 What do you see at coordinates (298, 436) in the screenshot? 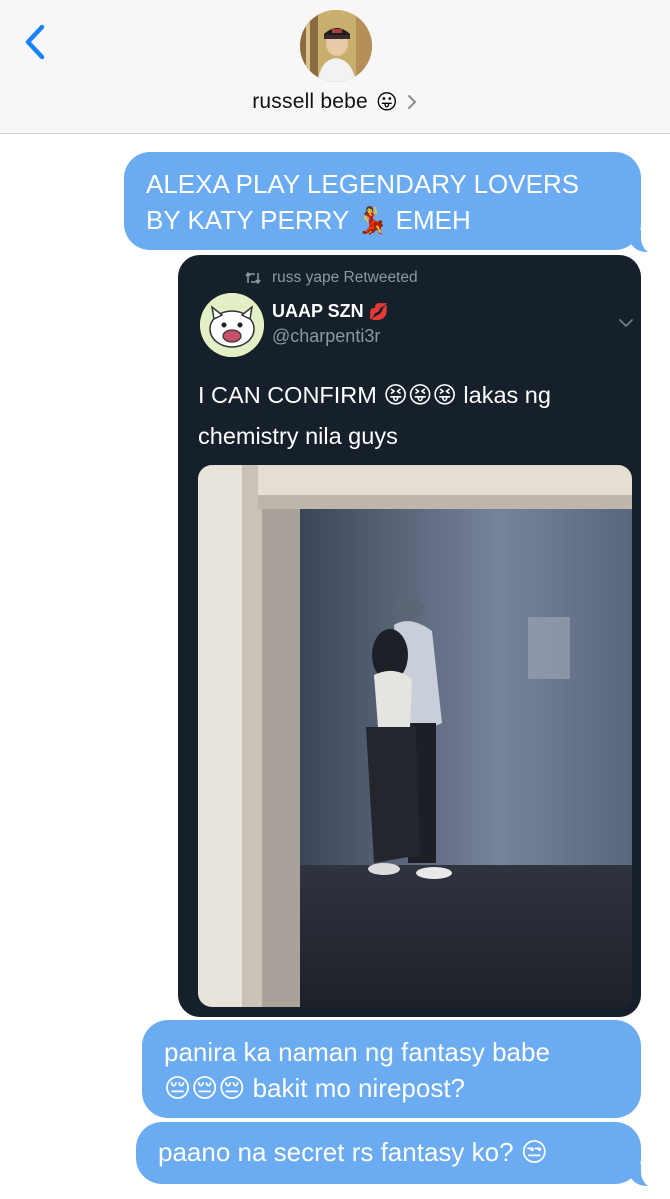
I see `tweet-text-part: chemistry nila guys` at bounding box center [298, 436].